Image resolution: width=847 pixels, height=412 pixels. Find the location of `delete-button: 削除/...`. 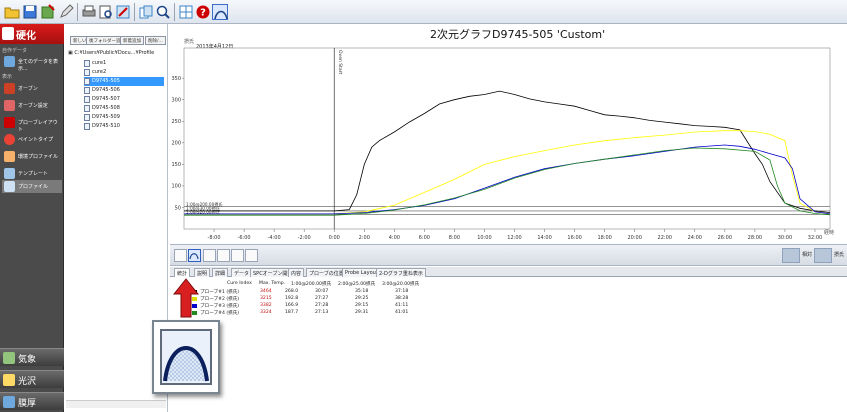

delete-button: 削除/... is located at coordinates (155, 40).